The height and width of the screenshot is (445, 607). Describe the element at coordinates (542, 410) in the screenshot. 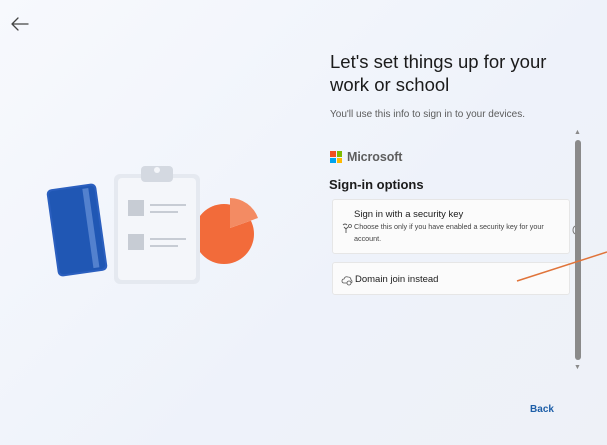

I see `back-button: Back` at that location.